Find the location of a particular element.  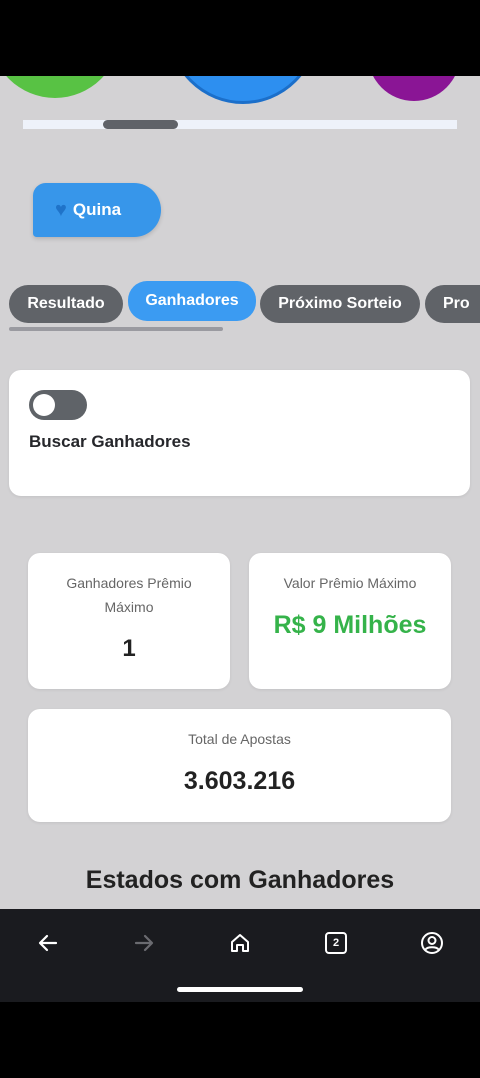

tab-label: Próximo Sorteio is located at coordinates (340, 303).